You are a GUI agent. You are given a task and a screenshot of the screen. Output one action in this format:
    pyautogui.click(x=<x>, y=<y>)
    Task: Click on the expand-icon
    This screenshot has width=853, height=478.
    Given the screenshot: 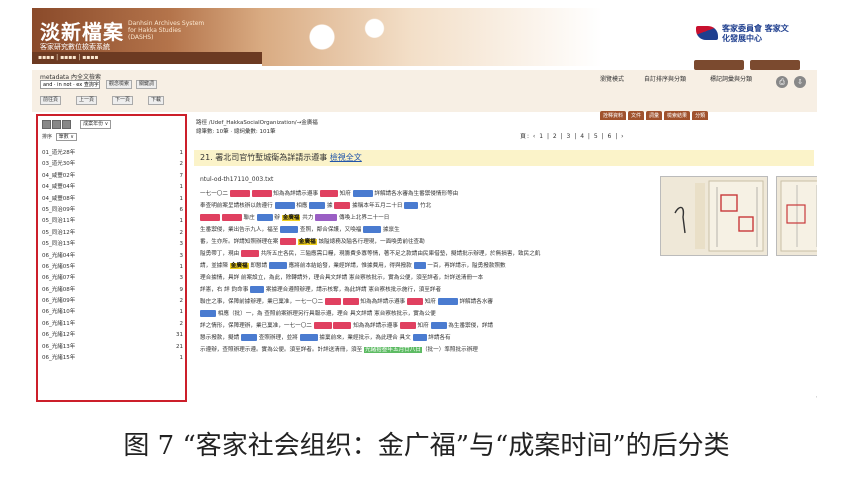 What is the action you would take?
    pyautogui.click(x=46, y=124)
    